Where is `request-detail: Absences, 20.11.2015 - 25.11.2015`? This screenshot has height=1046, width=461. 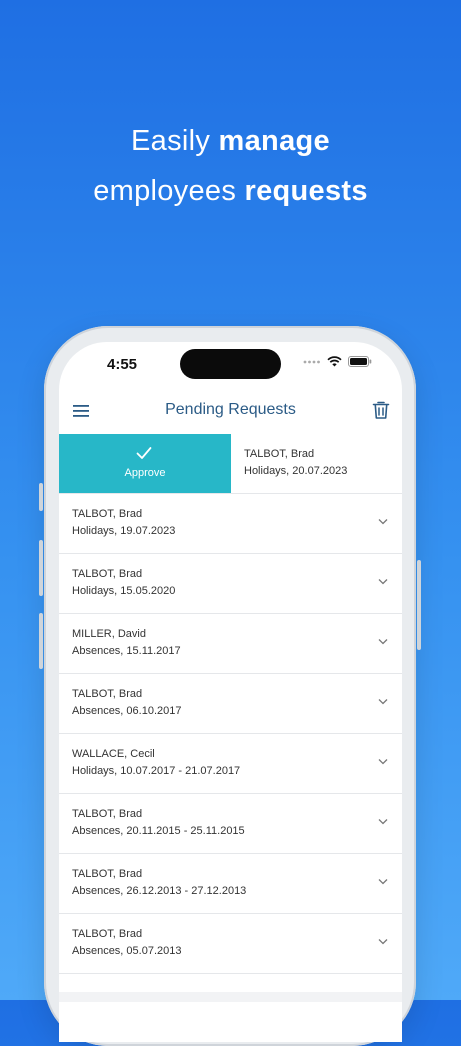
request-detail: Absences, 20.11.2015 - 25.11.2015 is located at coordinates (158, 831).